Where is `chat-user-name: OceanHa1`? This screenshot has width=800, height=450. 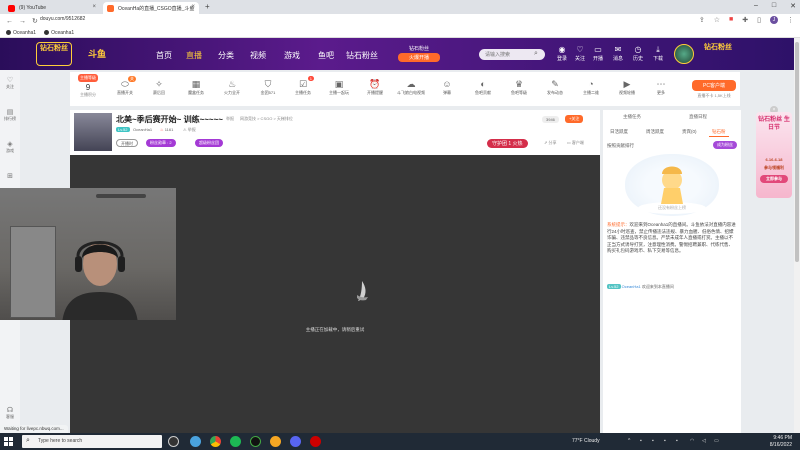 chat-user-name: OceanHa1 is located at coordinates (631, 286).